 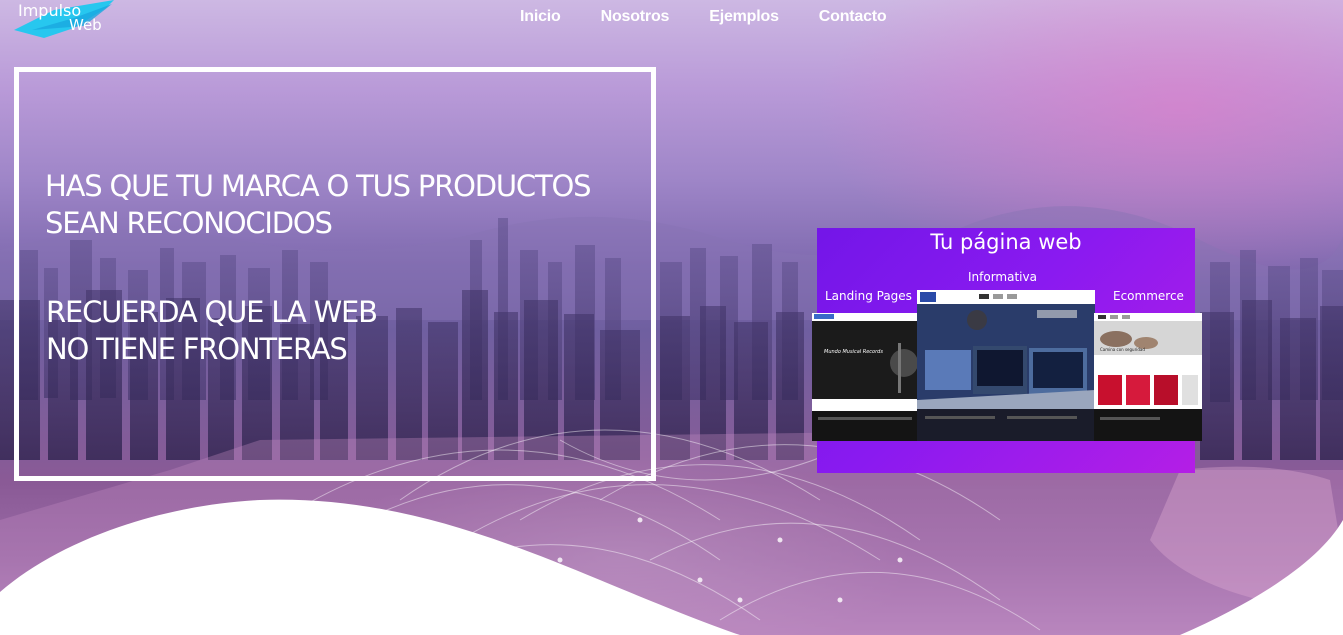 What do you see at coordinates (1006, 242) in the screenshot?
I see `promo-title: Tu página web` at bounding box center [1006, 242].